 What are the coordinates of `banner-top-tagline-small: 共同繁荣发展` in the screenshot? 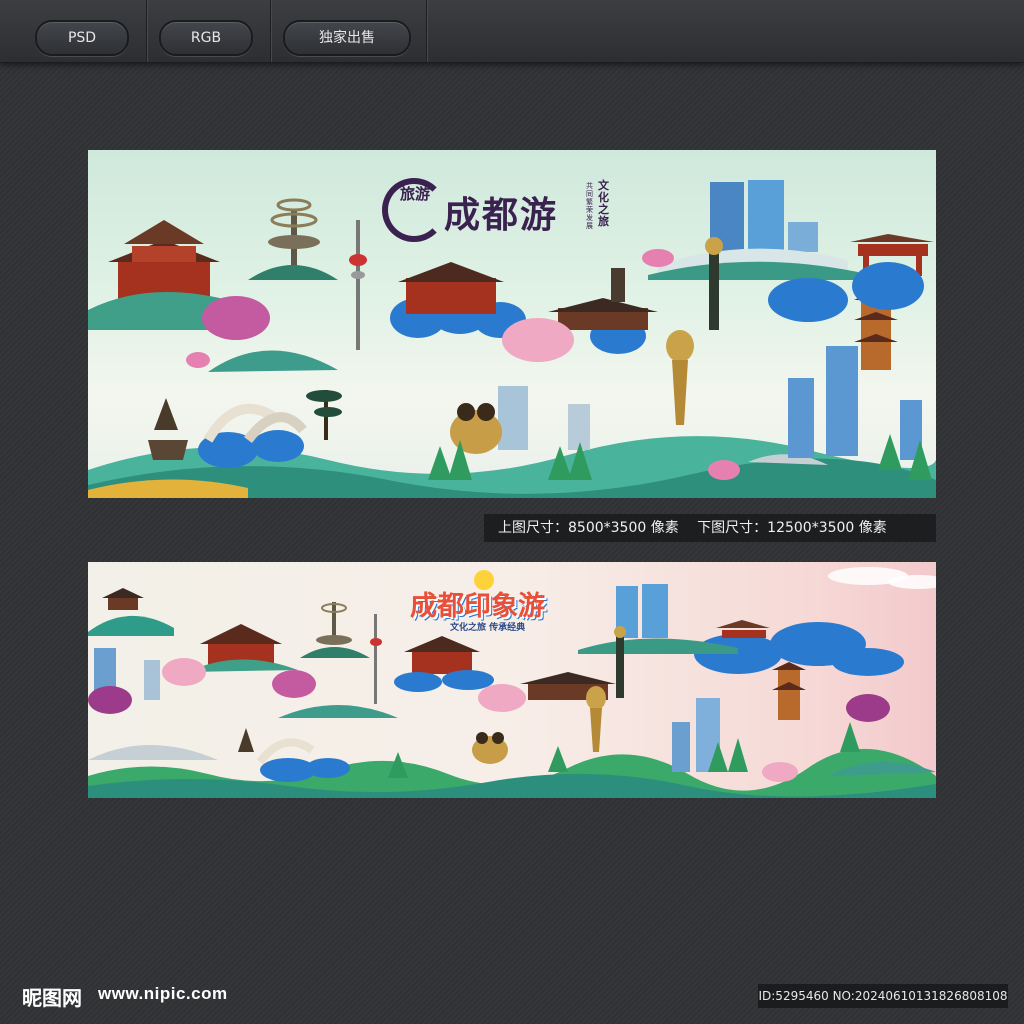 It's located at (589, 206).